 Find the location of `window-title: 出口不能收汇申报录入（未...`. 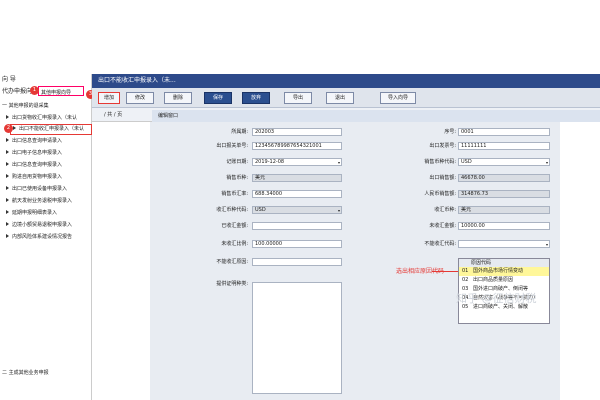

window-title: 出口不能收汇申报录入（未... is located at coordinates (137, 80).